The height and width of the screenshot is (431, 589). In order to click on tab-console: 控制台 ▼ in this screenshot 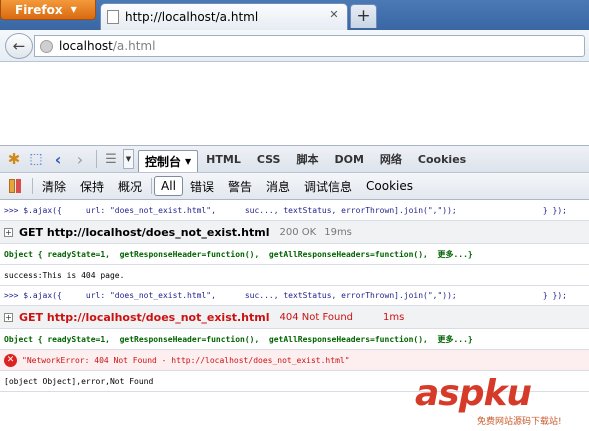, I will do `click(168, 161)`.